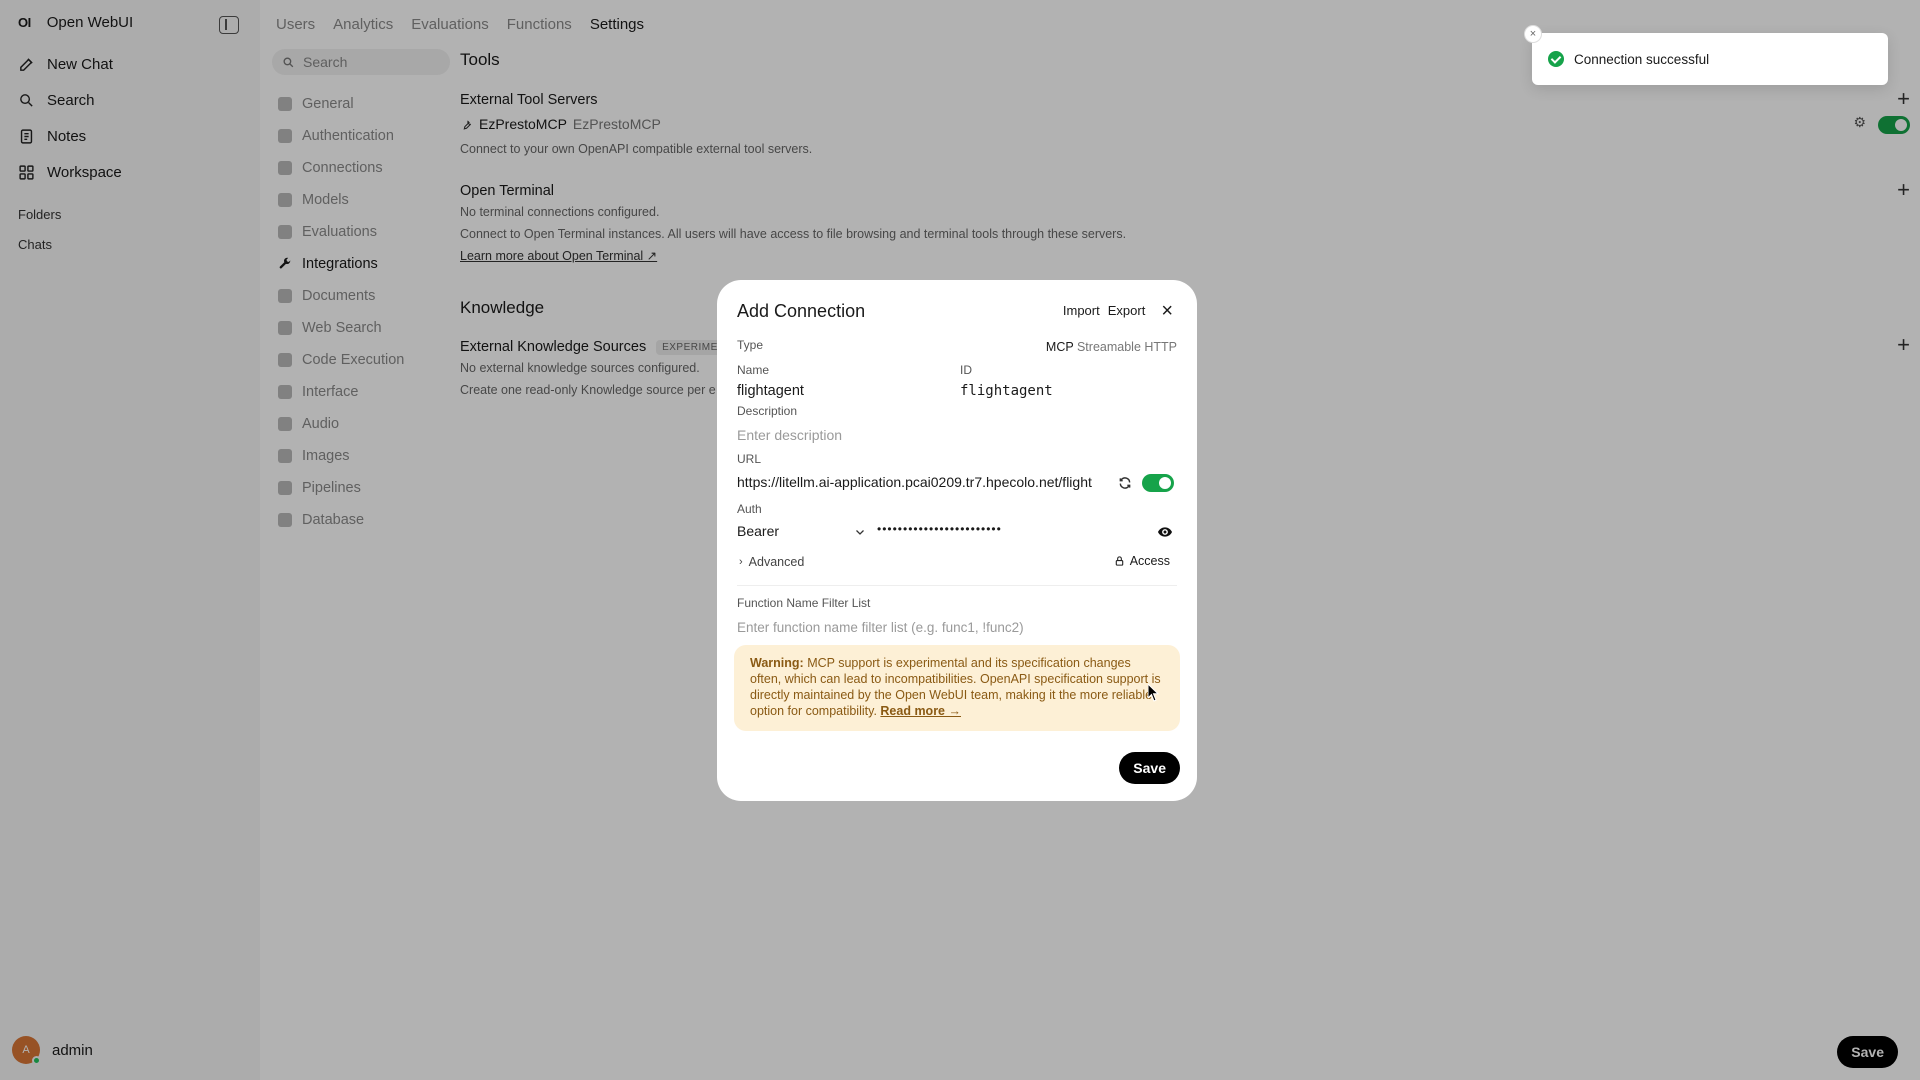  Describe the element at coordinates (1060, 347) in the screenshot. I see `type-option-mcp: MCP` at that location.